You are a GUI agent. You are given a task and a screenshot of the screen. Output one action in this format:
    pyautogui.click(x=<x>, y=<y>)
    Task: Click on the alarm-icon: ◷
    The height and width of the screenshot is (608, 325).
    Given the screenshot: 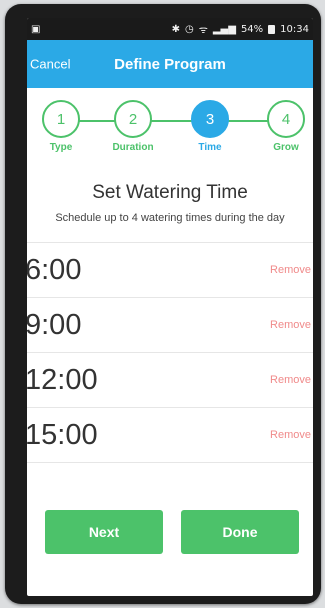 What is the action you would take?
    pyautogui.click(x=189, y=29)
    